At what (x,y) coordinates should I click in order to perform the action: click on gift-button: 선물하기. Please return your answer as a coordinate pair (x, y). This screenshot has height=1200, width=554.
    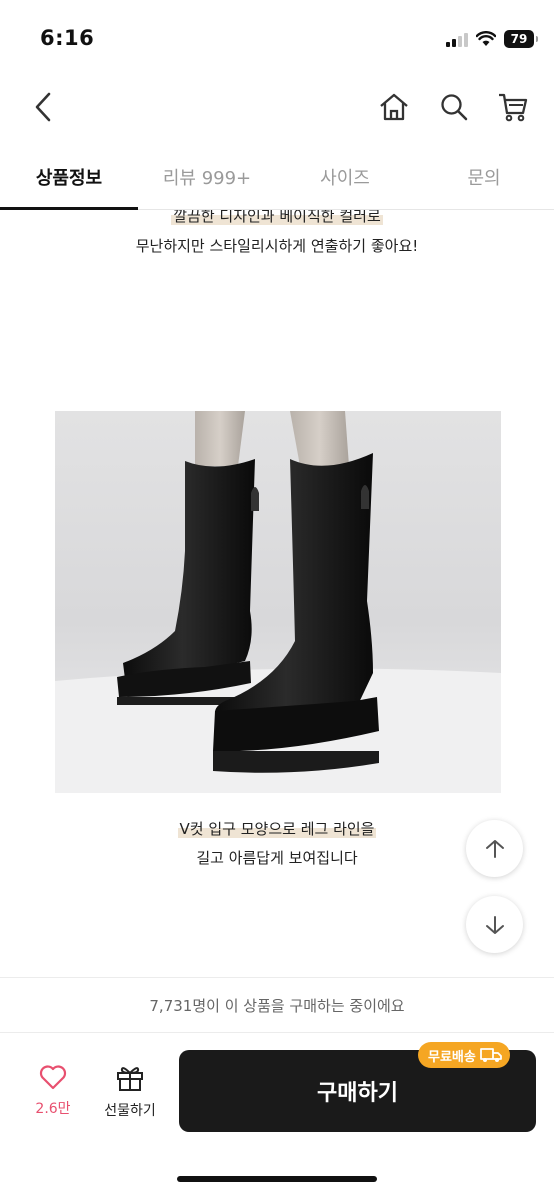
    Looking at the image, I should click on (130, 1094).